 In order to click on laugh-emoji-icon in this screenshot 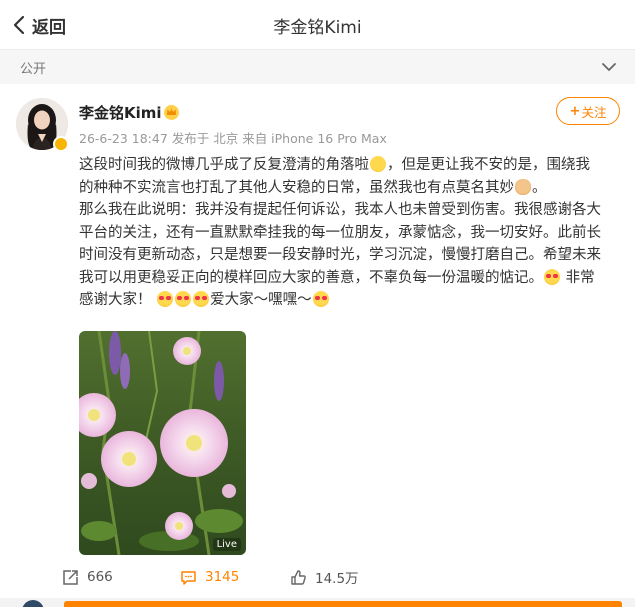, I will do `click(378, 164)`.